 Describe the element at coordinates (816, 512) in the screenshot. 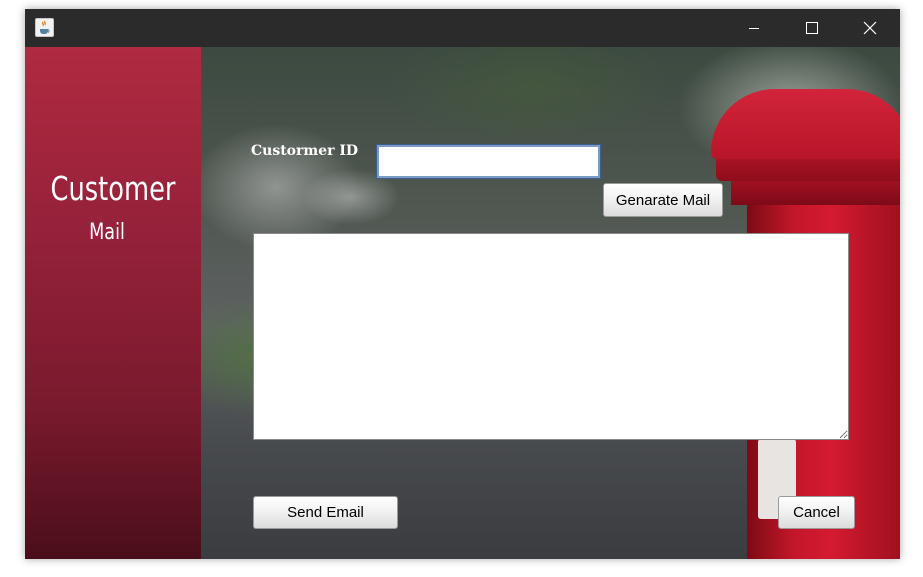

I see `cancel-button: Cancel` at that location.